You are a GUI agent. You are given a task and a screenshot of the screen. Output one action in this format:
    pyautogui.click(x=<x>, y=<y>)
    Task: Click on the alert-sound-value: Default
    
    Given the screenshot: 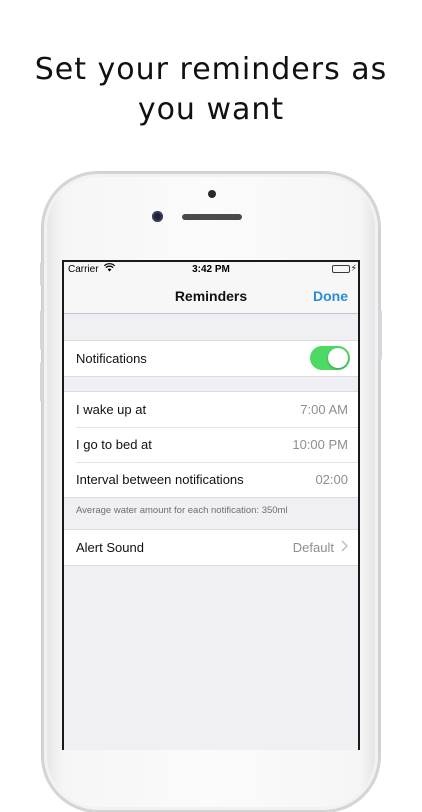 What is the action you would take?
    pyautogui.click(x=313, y=547)
    